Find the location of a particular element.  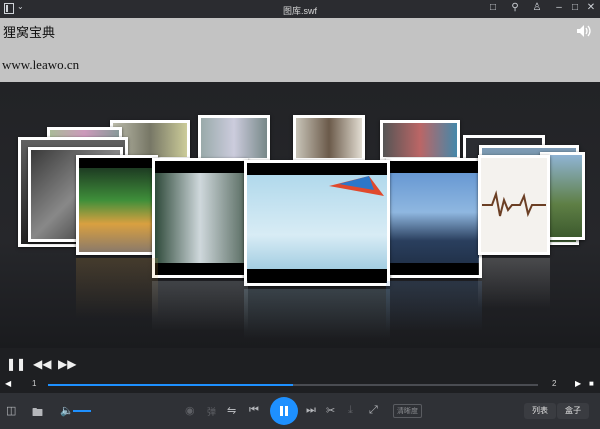

next-frame-icon: ▶ is located at coordinates (578, 383).